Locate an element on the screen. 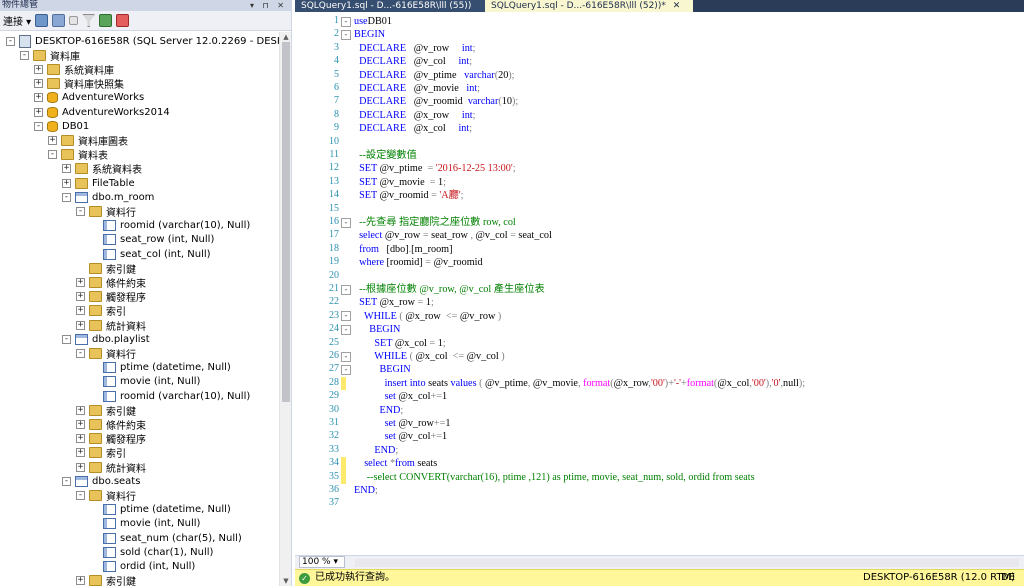  tree-node: - DB01 is located at coordinates (61, 126).